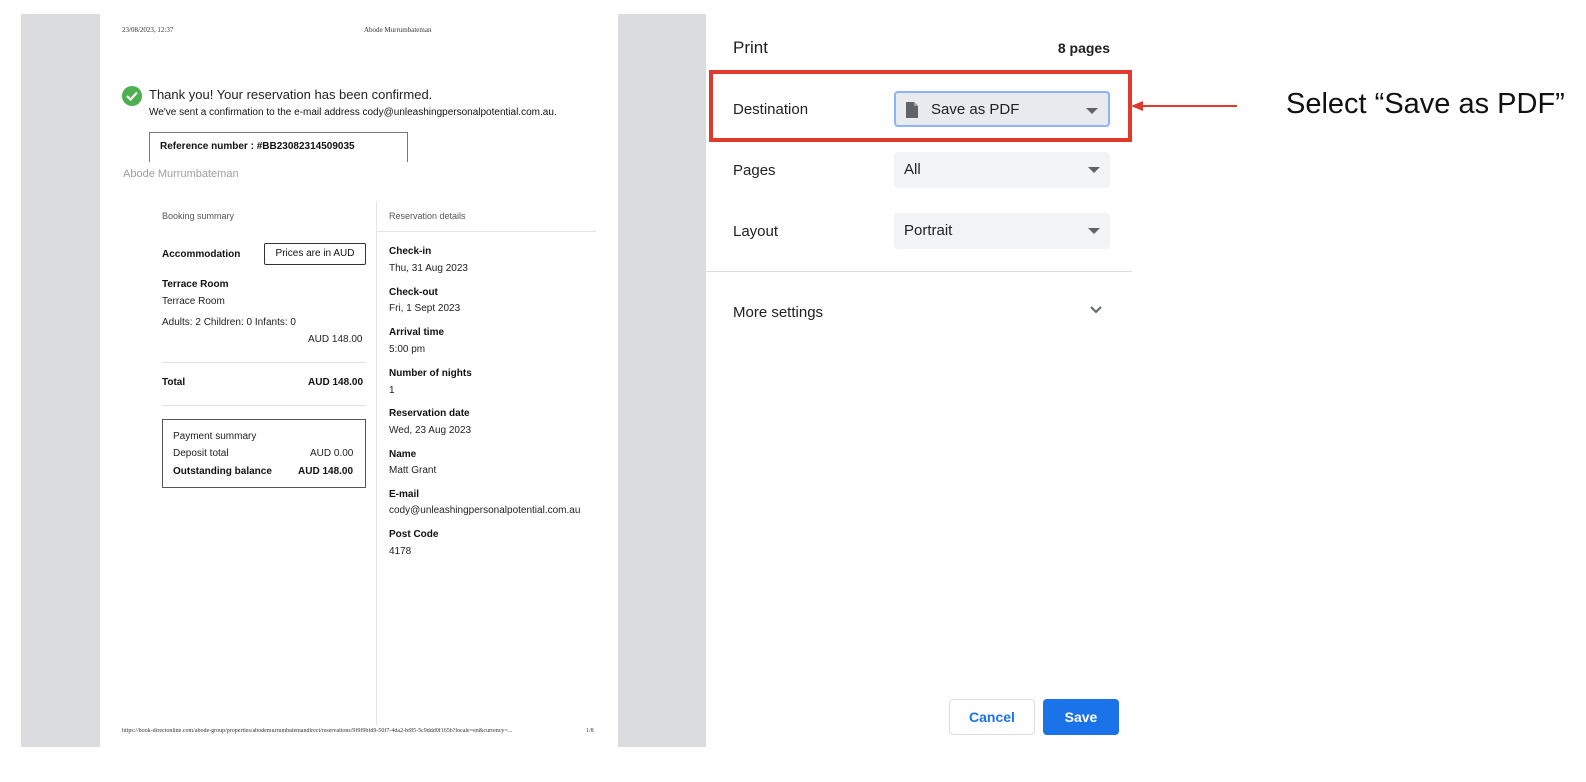  Describe the element at coordinates (198, 216) in the screenshot. I see `booking-summary-heading: Booking summary` at that location.